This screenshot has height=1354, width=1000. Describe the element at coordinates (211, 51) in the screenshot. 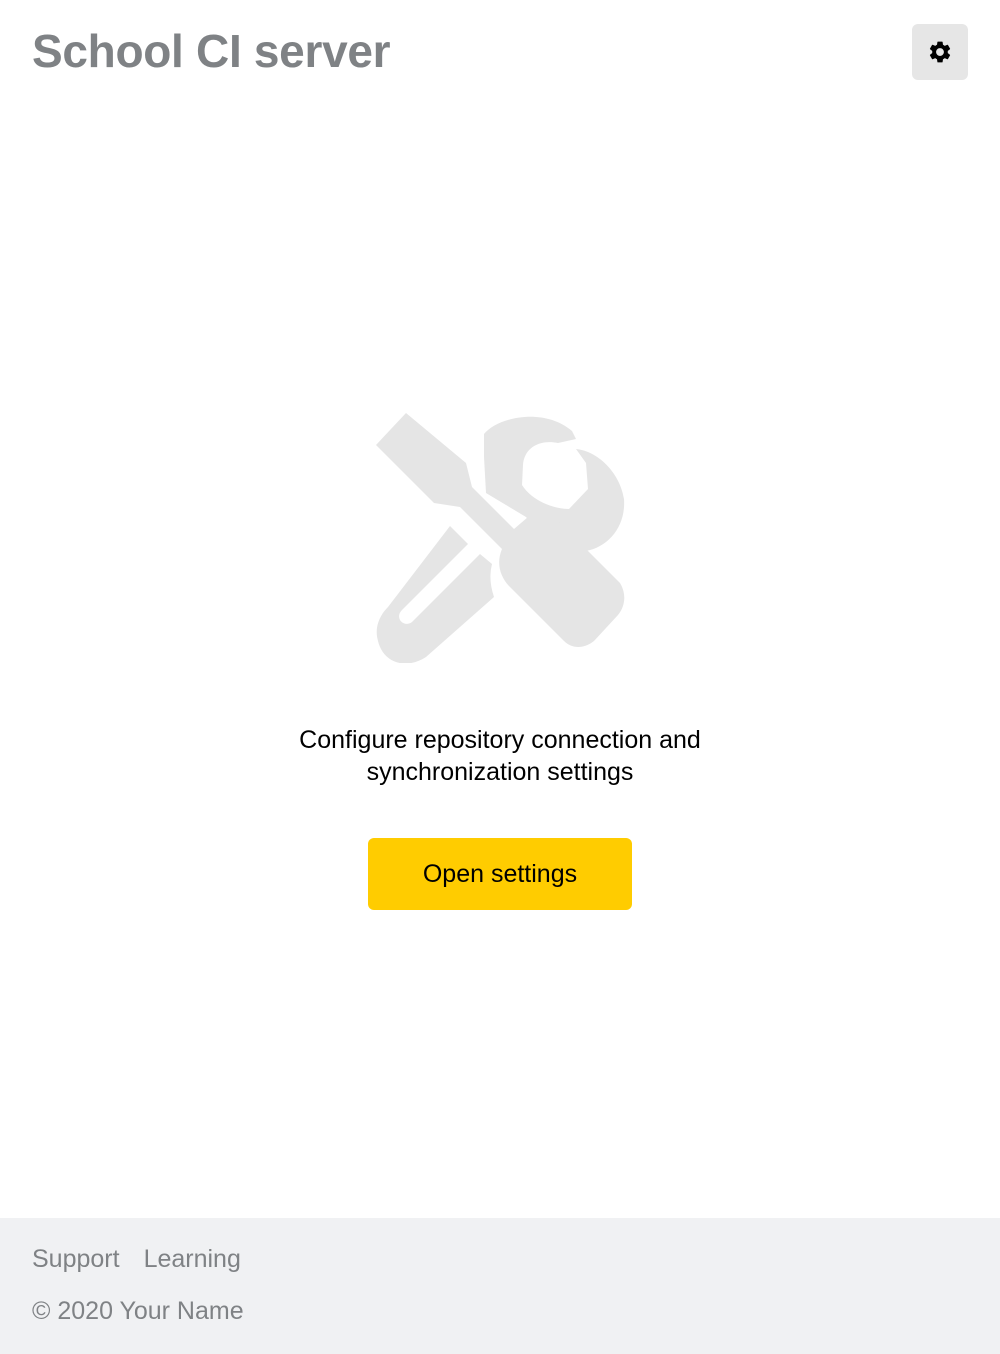

I see `app-title: School CI server` at that location.